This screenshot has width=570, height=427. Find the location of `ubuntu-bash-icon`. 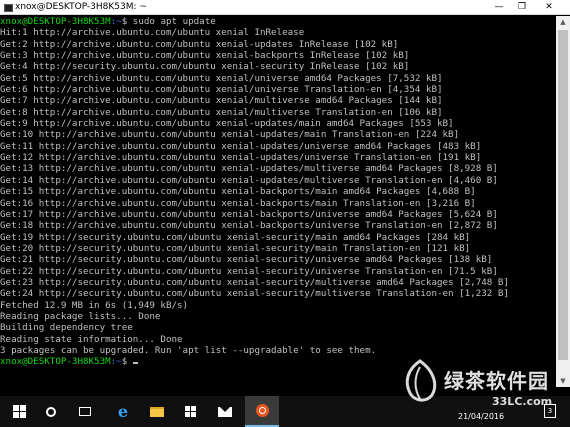

ubuntu-bash-icon is located at coordinates (262, 410).